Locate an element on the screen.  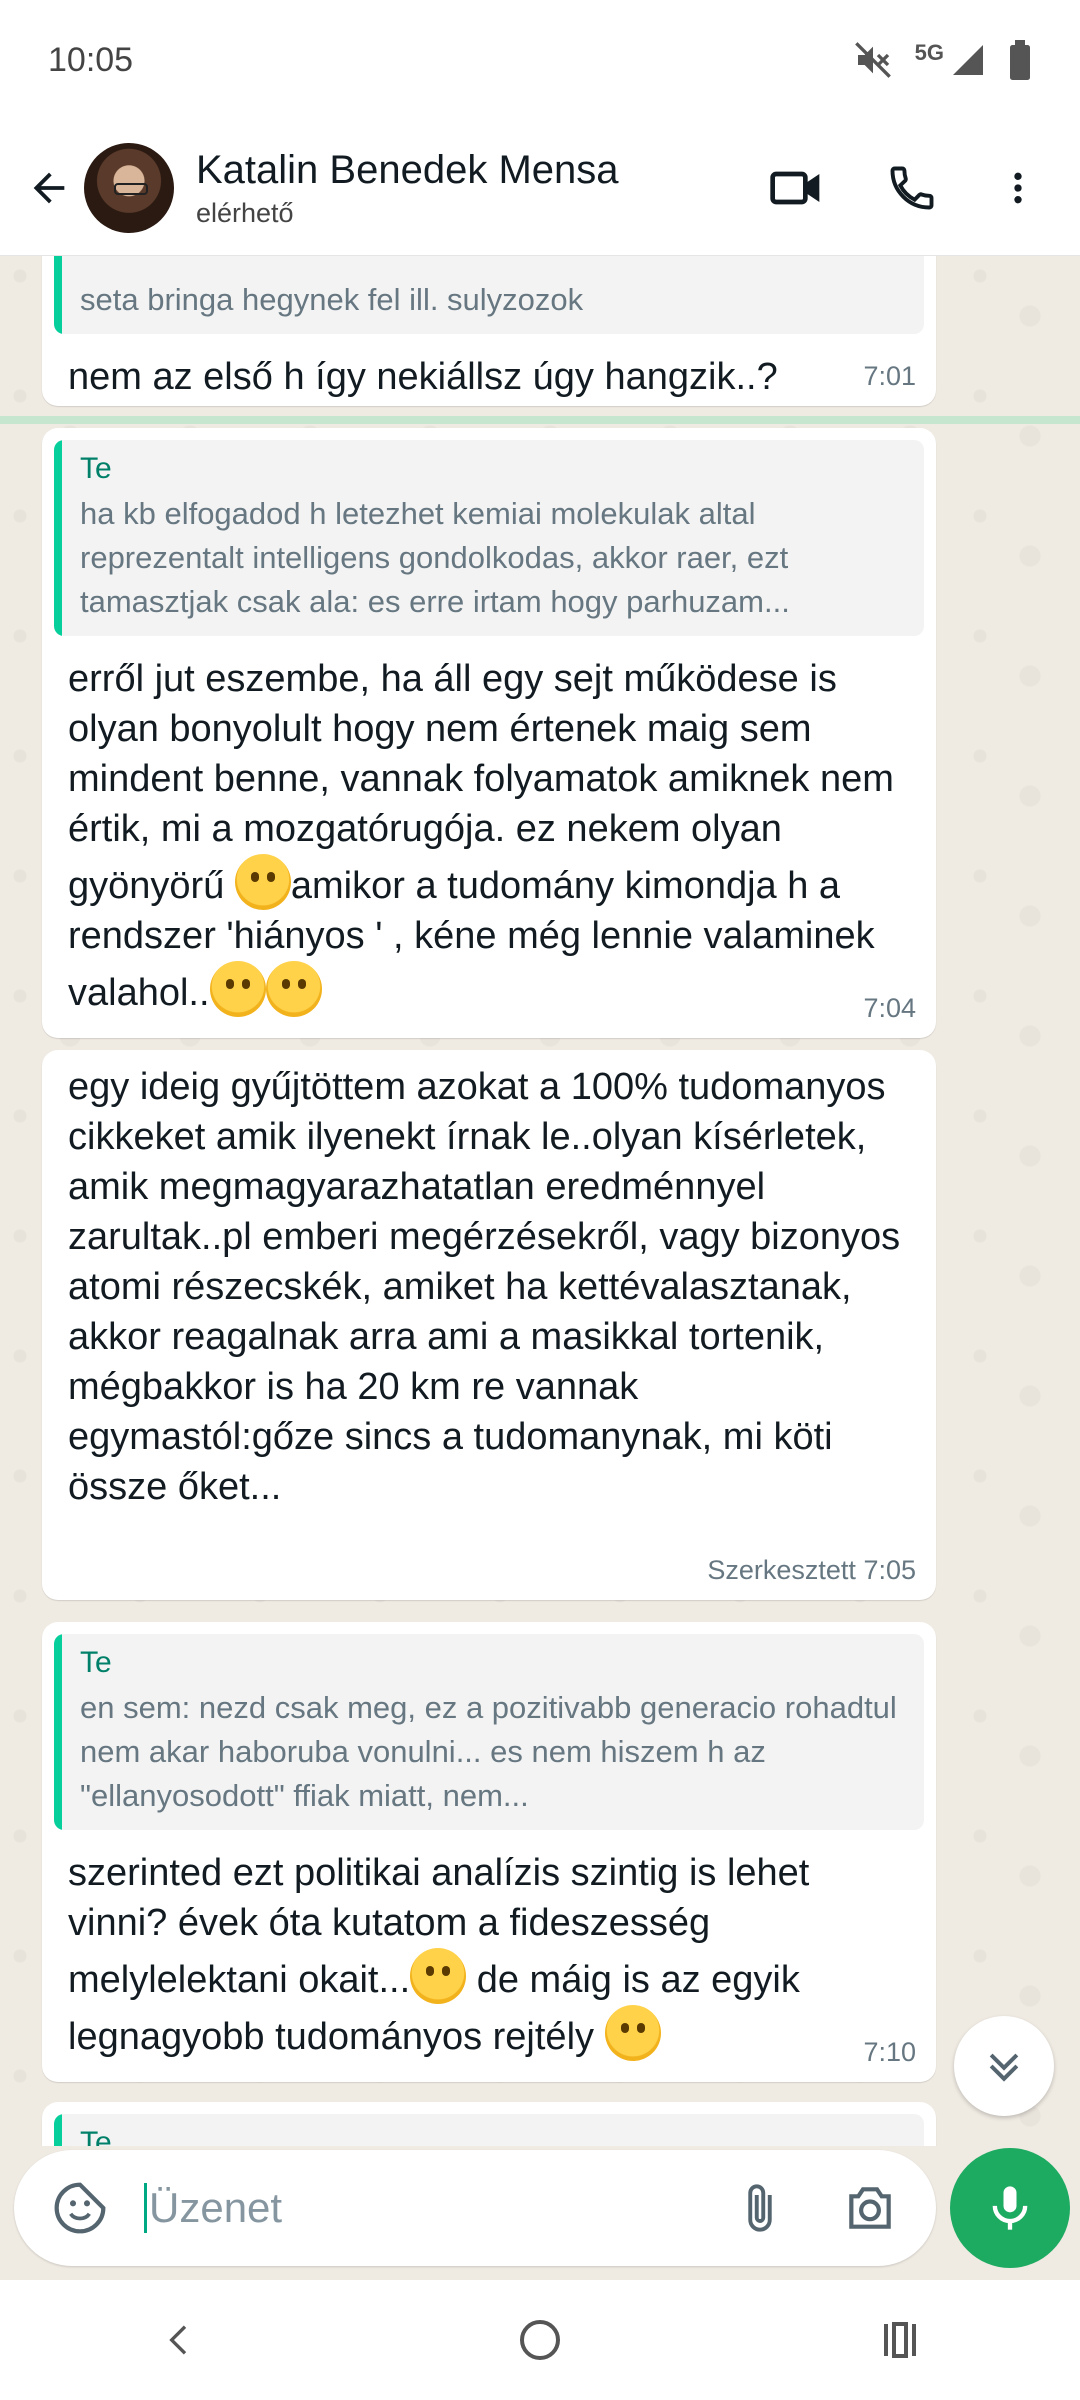
voice-call-button is located at coordinates (912, 188).